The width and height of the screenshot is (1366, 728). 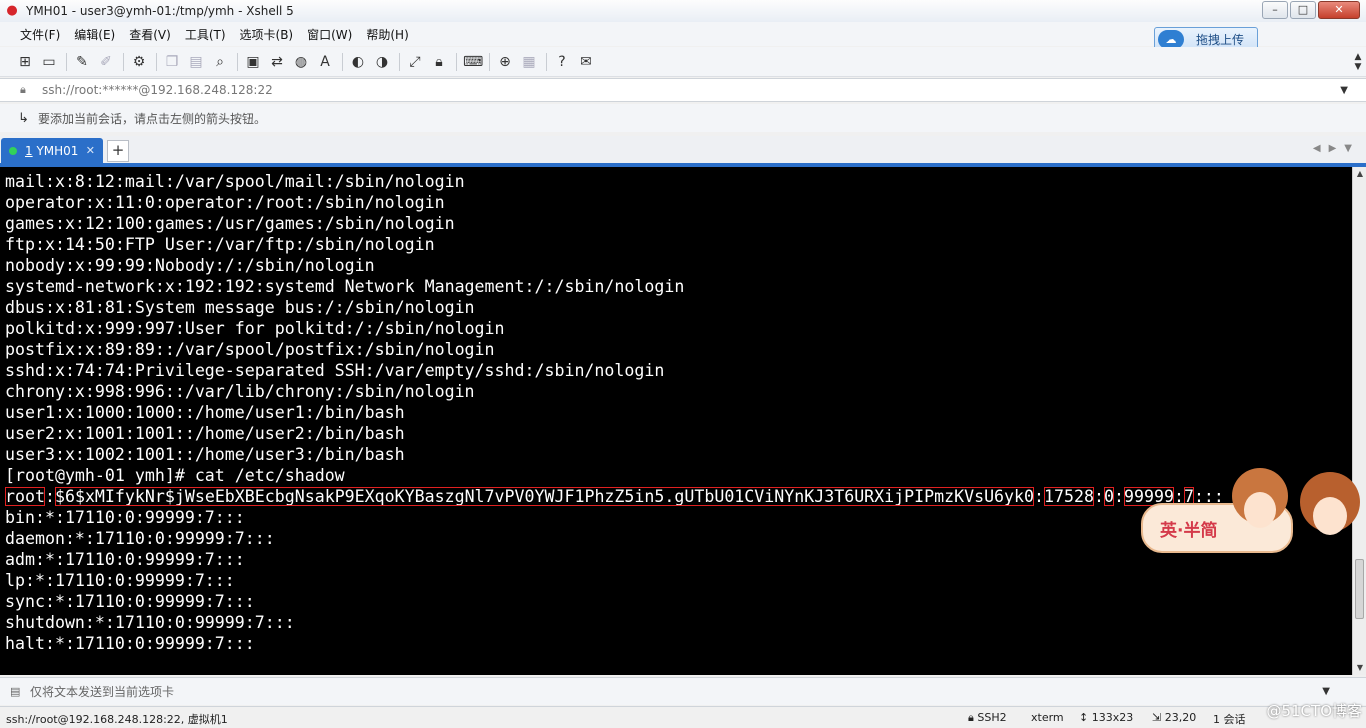 I want to click on tab-label: 1 YMH01, so click(x=52, y=151).